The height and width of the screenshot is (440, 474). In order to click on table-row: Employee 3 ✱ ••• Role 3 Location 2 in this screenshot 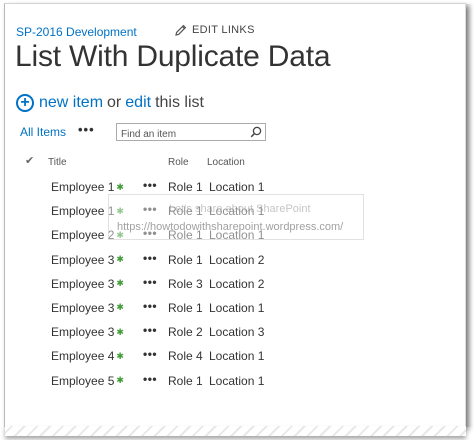, I will do `click(236, 284)`.